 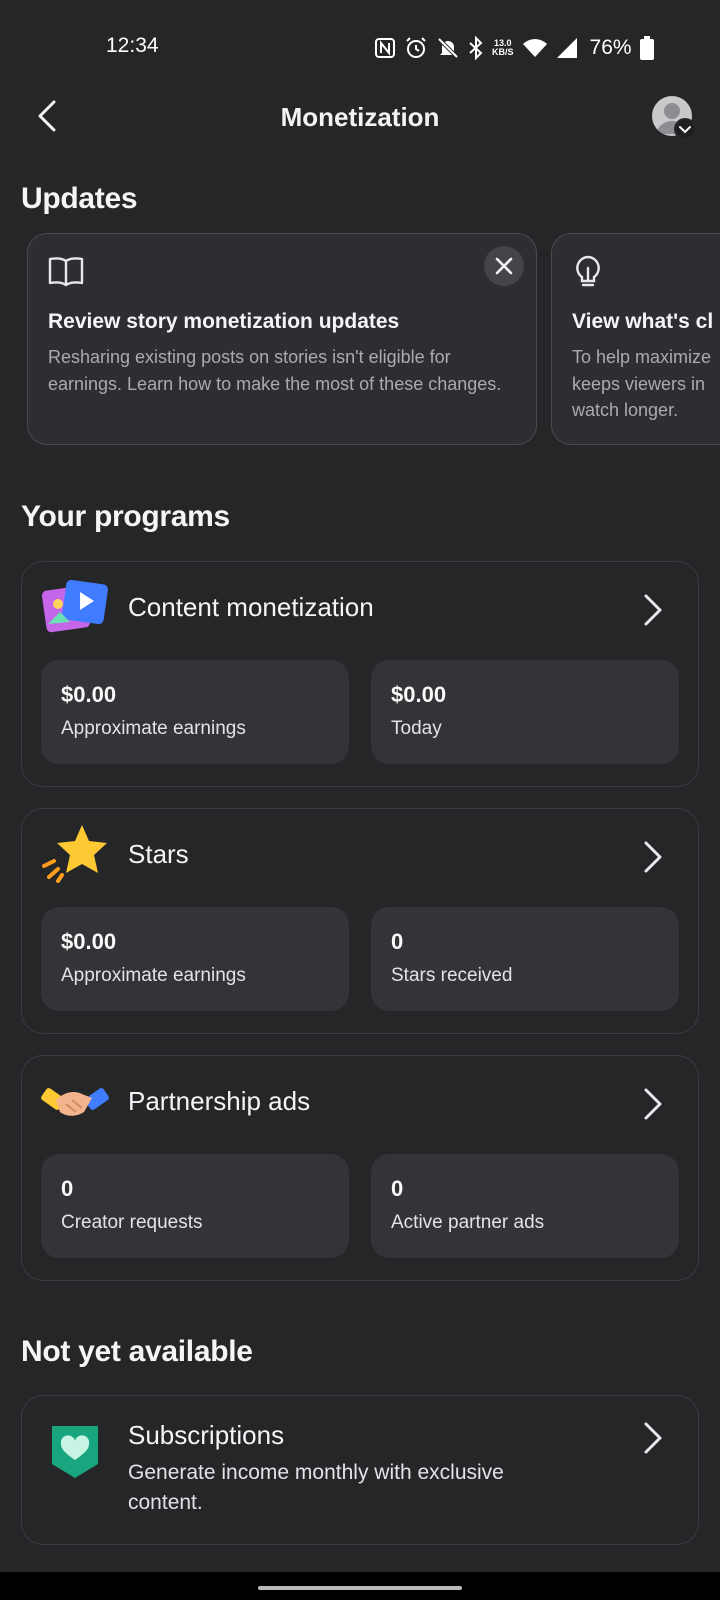 I want to click on stat-active-partner-ads: 0 Active partner ads, so click(x=525, y=1206).